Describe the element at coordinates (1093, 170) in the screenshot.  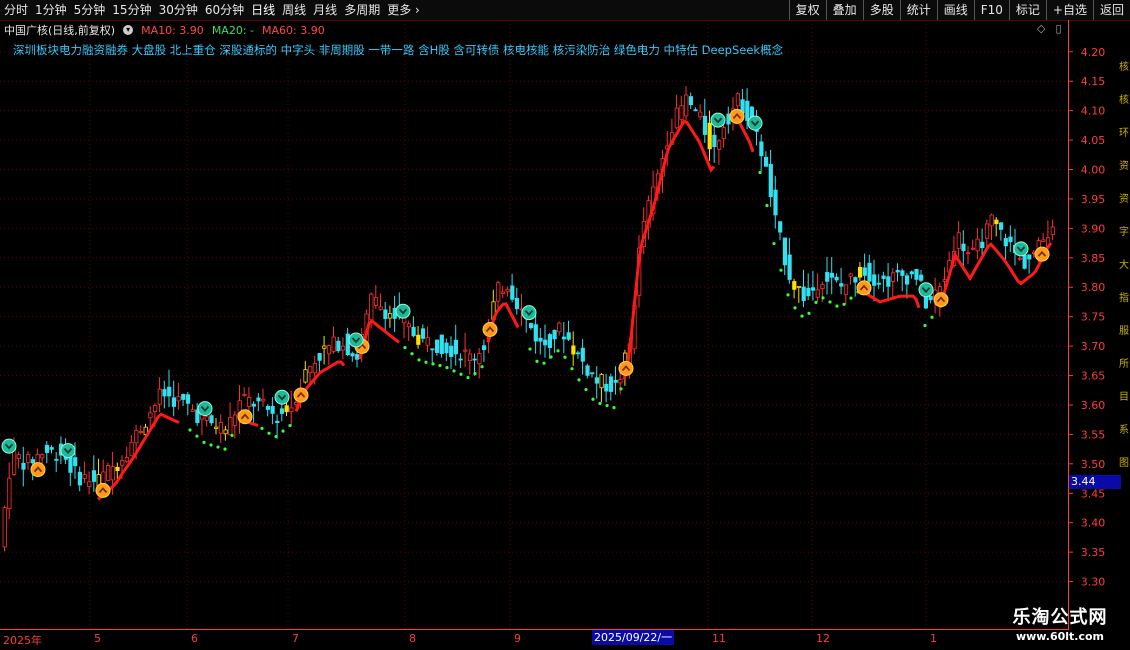
I see `price-tick-label: 4.00` at that location.